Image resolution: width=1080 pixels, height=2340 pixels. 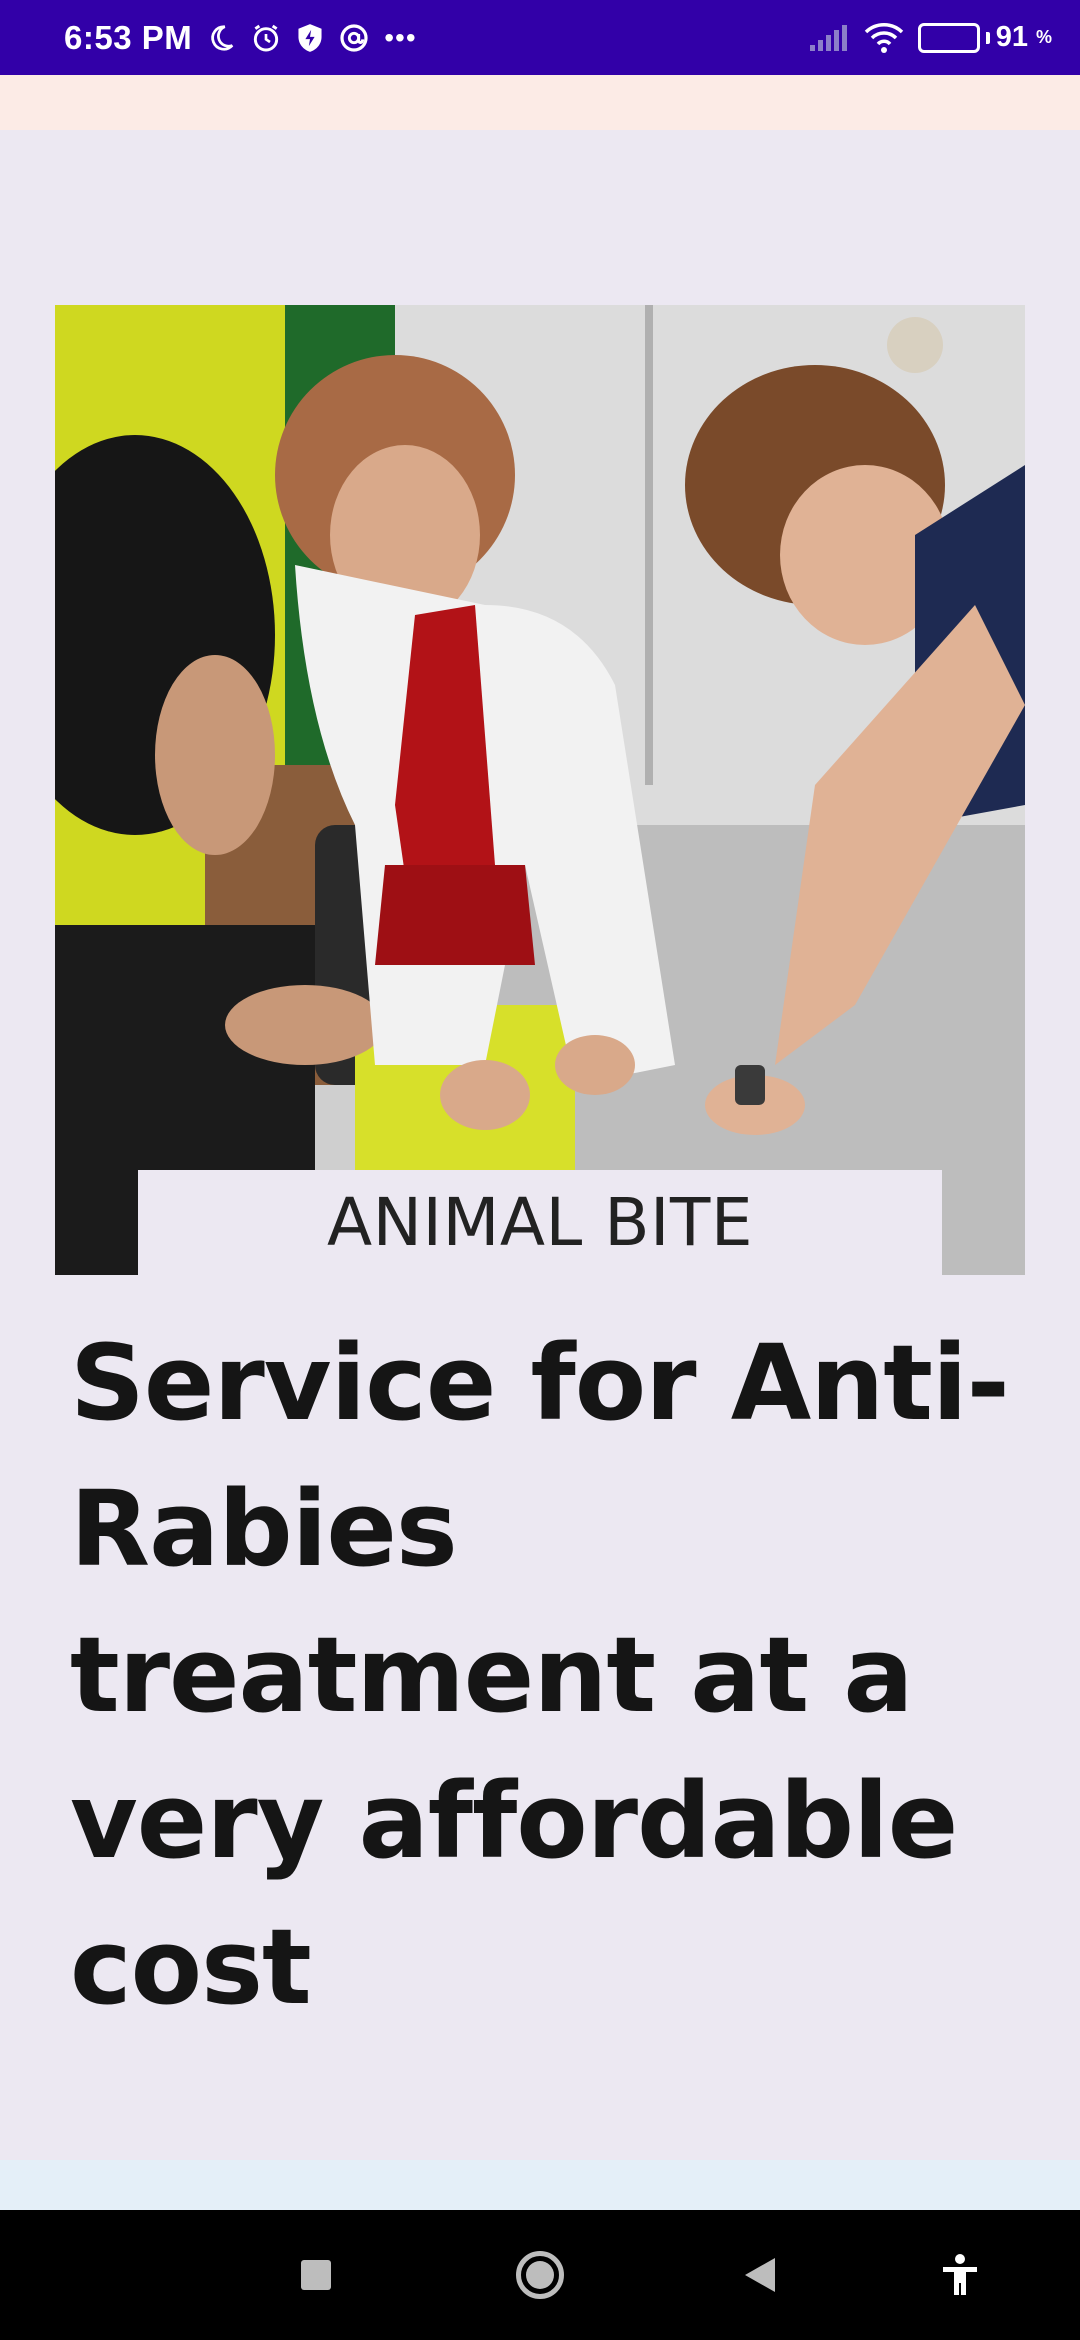 What do you see at coordinates (1011, 37) in the screenshot?
I see `battery-level: 91` at bounding box center [1011, 37].